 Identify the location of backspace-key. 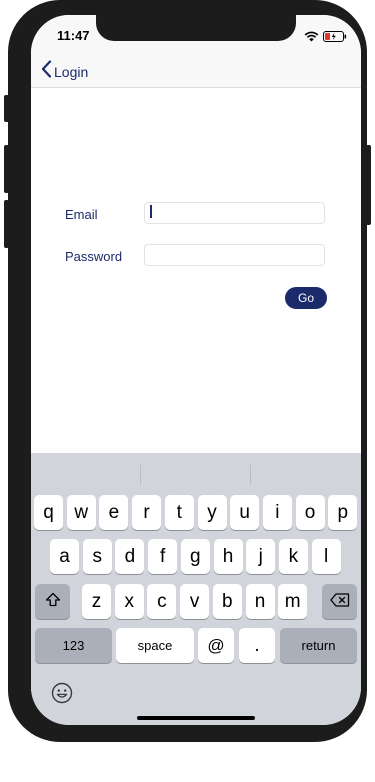
(339, 601).